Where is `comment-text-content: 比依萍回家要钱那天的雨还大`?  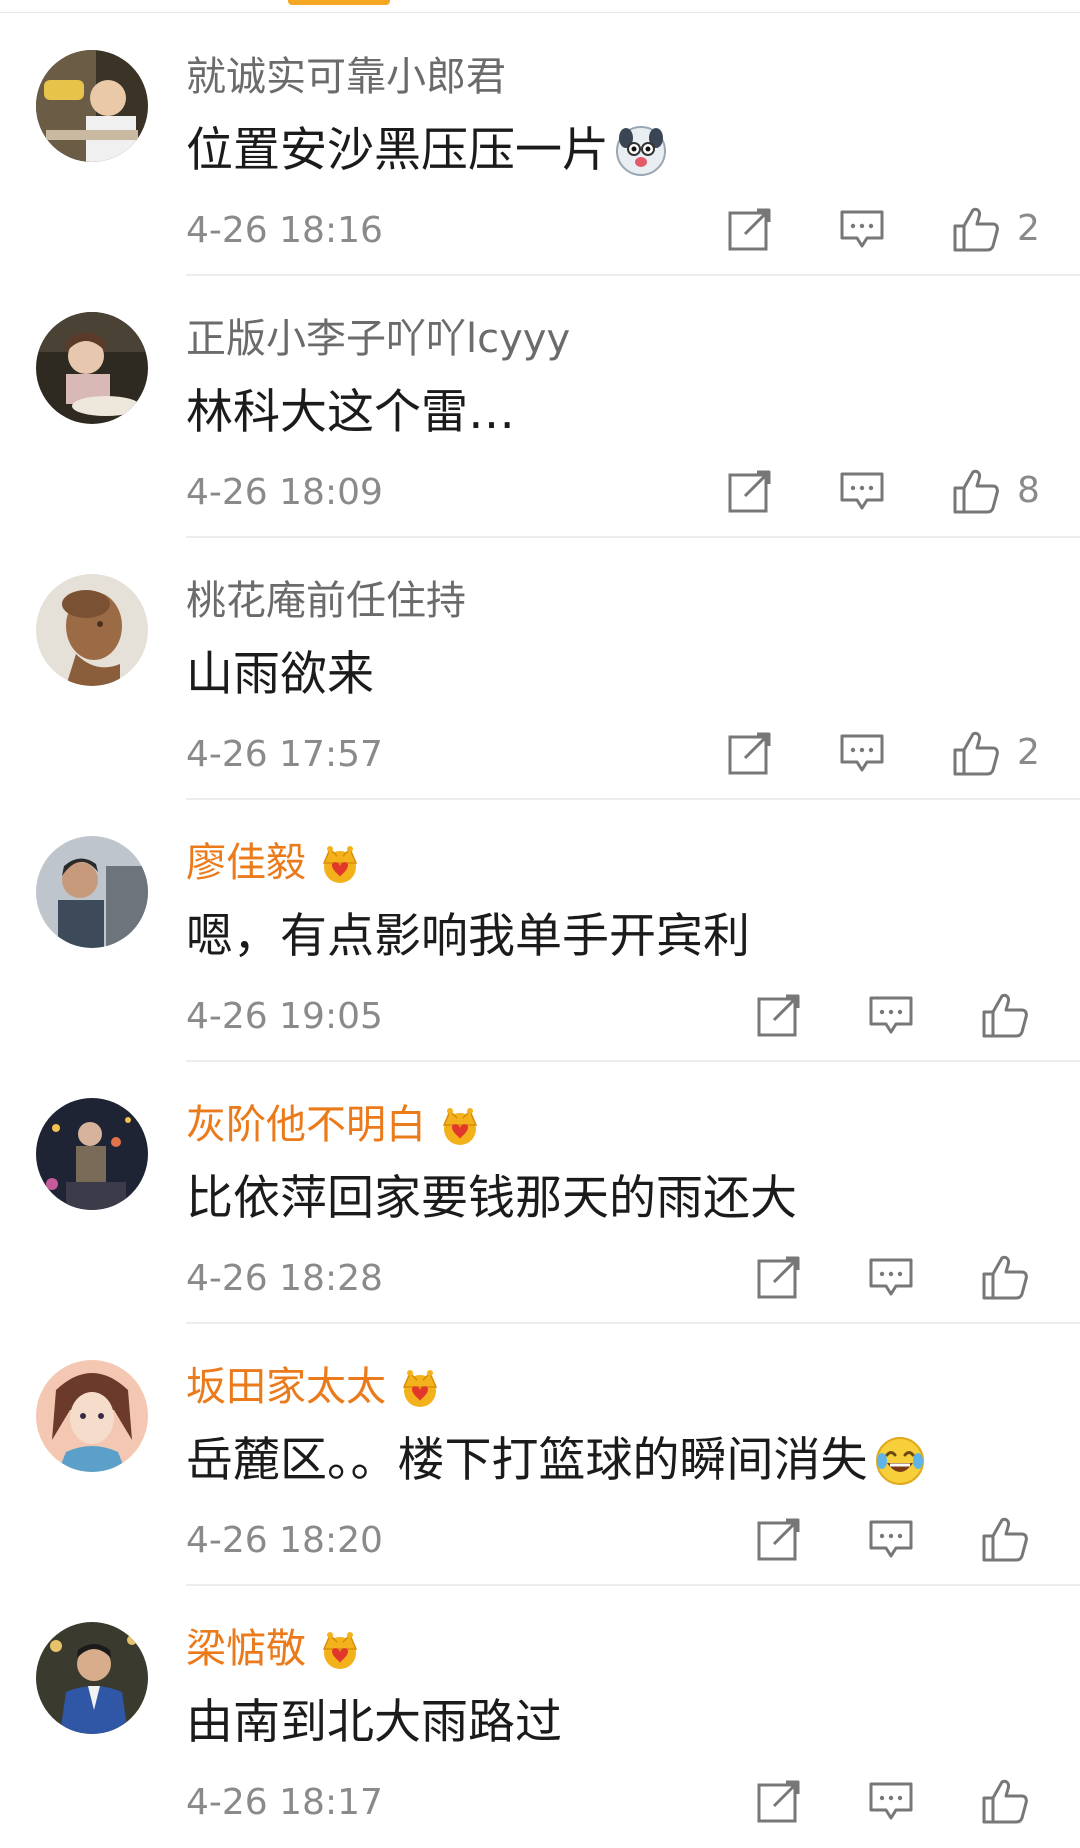 comment-text-content: 比依萍回家要钱那天的雨还大 is located at coordinates (491, 1198).